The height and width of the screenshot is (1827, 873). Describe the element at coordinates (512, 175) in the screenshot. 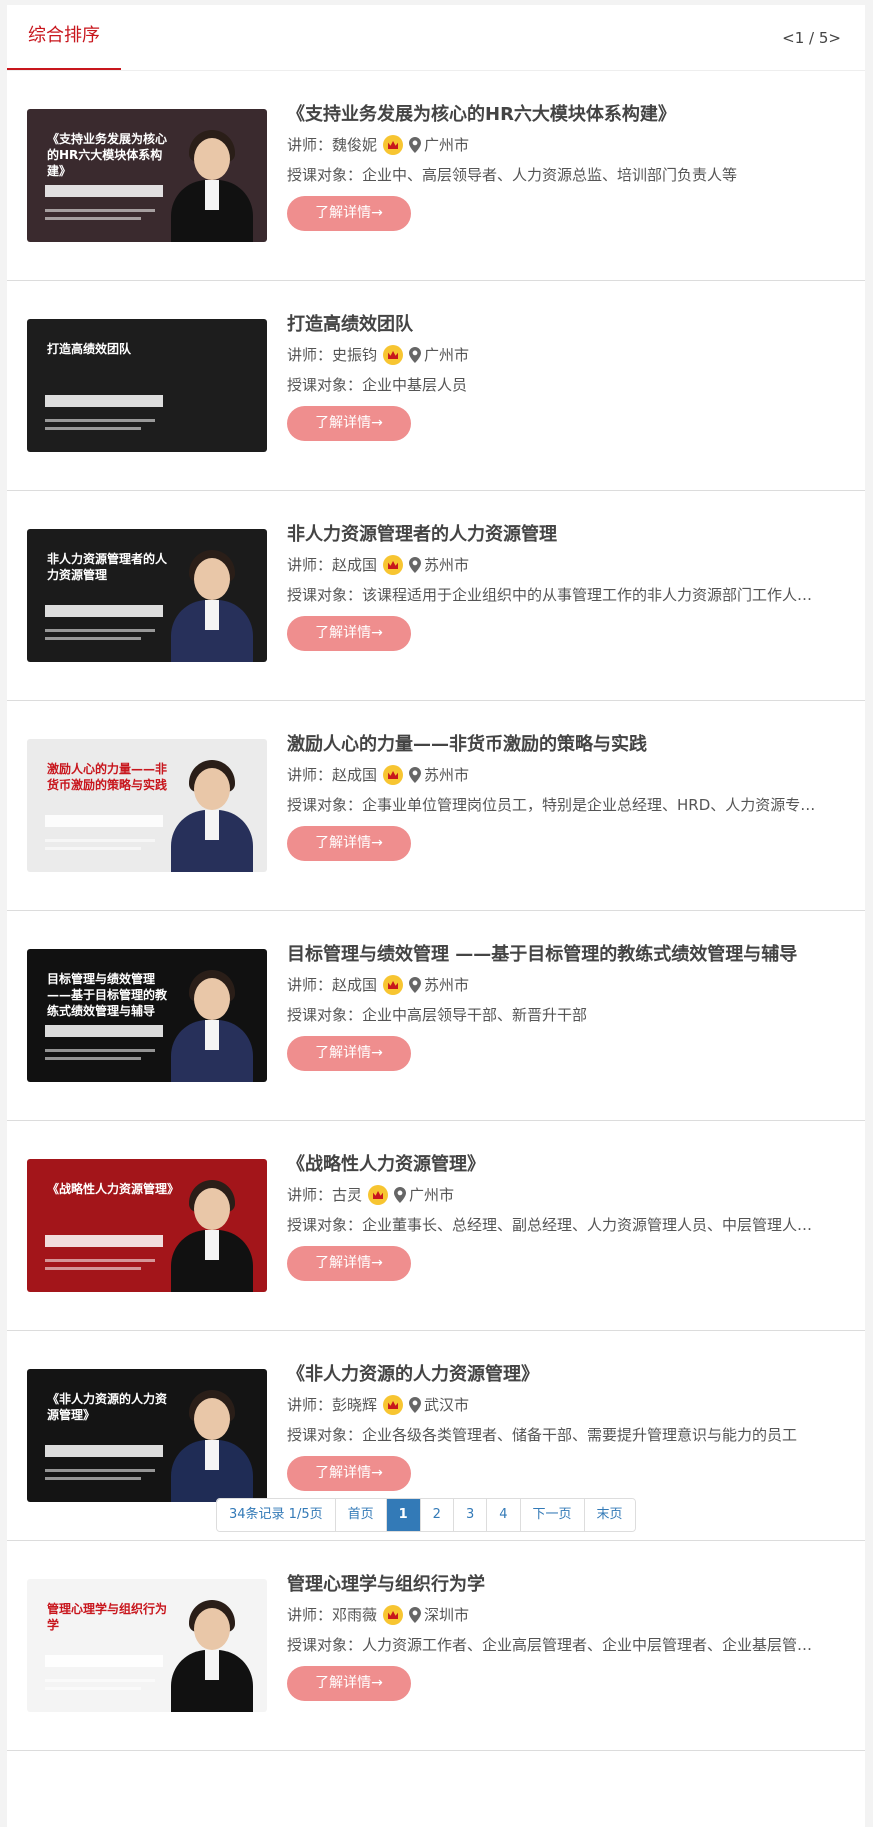

I see `course-target: 授课对象：企业中、高层领导者、人力资源总监、培训部门负责人等` at that location.